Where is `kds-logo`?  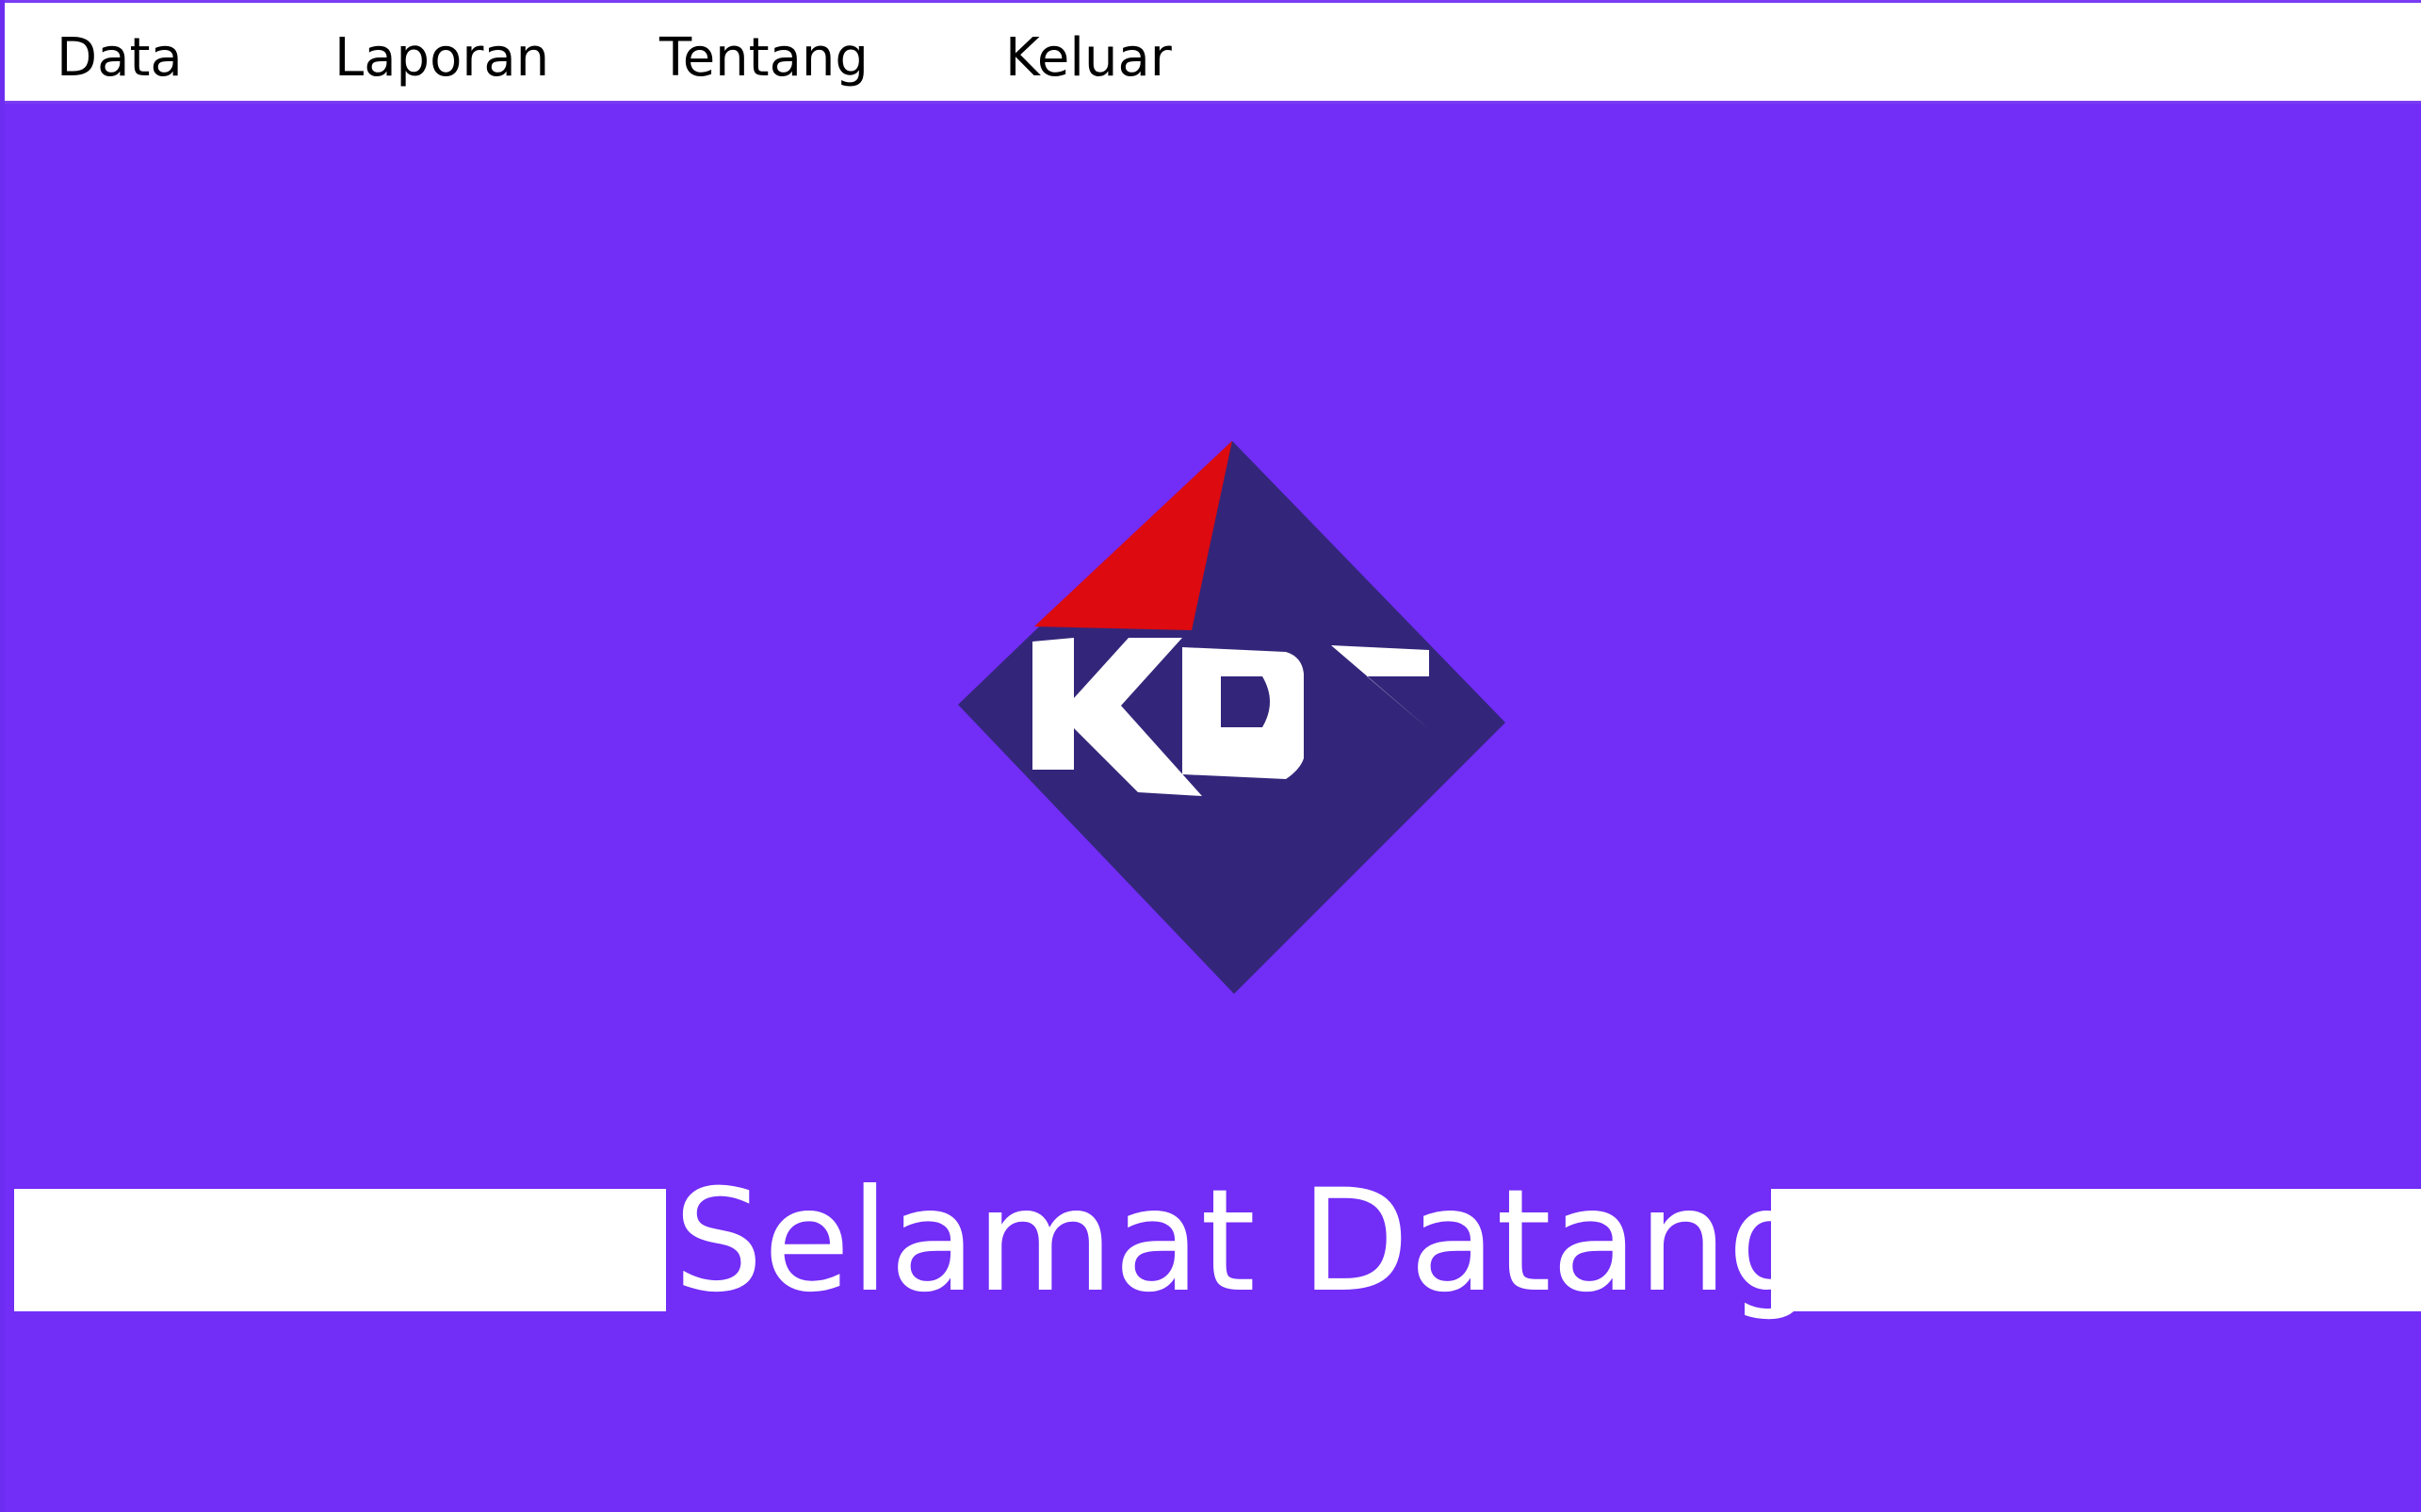
kds-logo is located at coordinates (1231, 717).